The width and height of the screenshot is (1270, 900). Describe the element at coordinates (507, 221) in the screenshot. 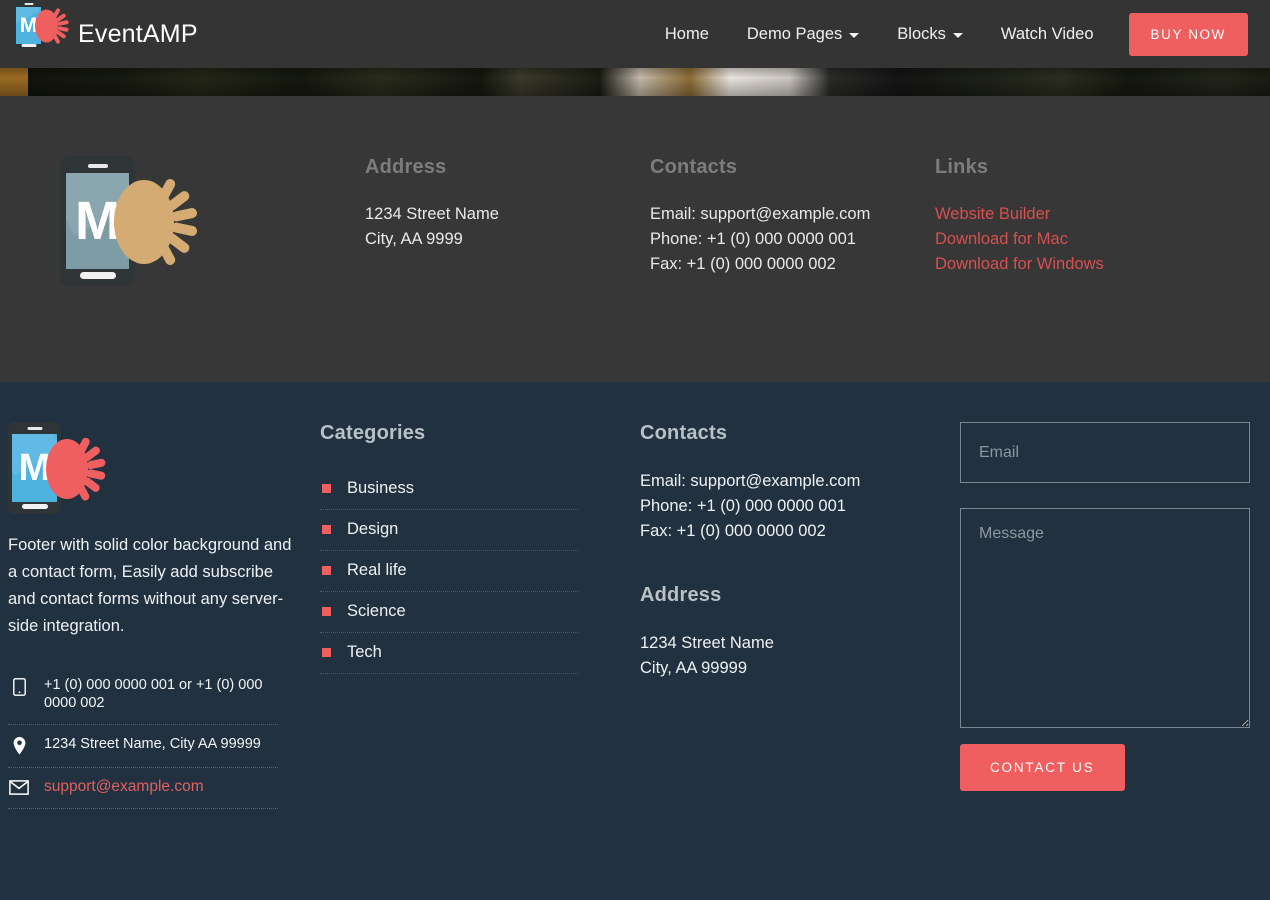

I see `footer-gray-address-column: Address 1234 Street Name City, AA 9999` at that location.